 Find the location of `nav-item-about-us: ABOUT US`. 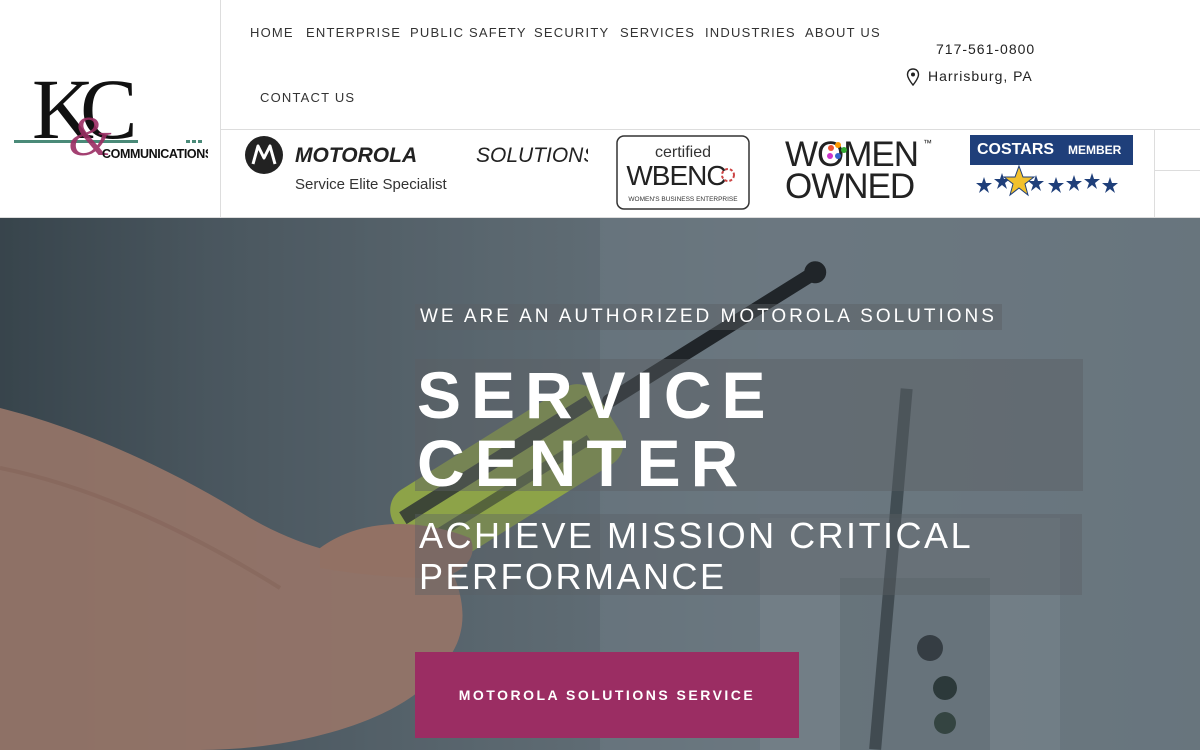

nav-item-about-us: ABOUT US is located at coordinates (843, 32).